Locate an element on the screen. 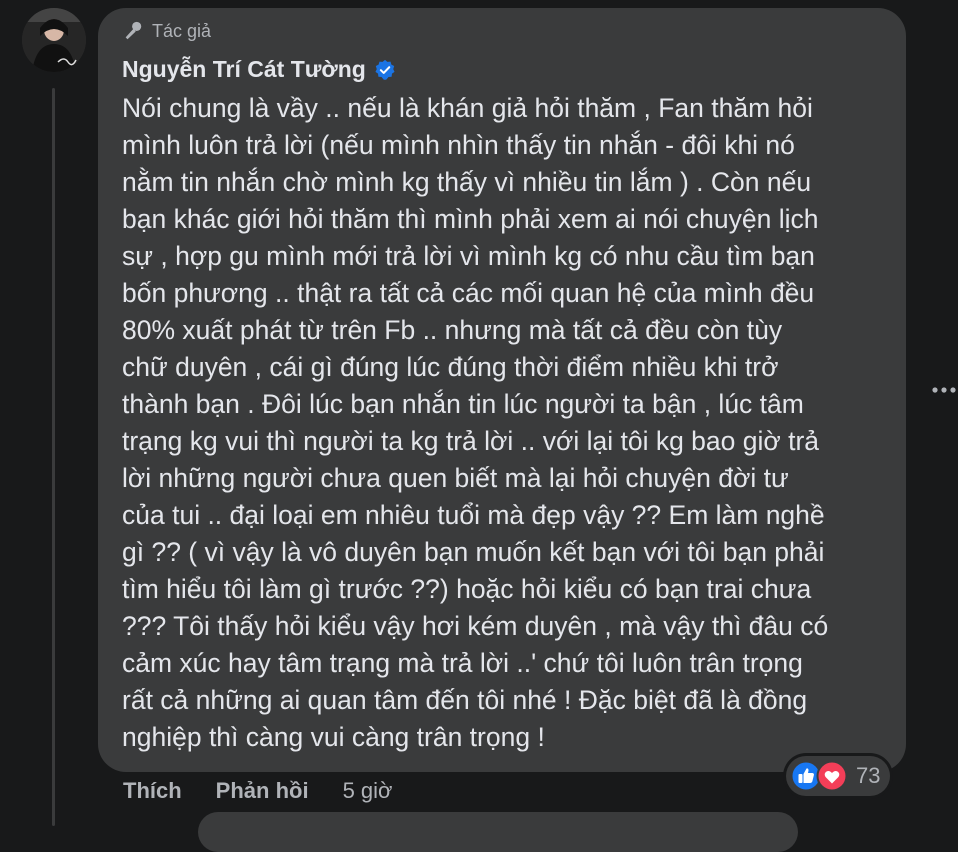 The height and width of the screenshot is (852, 958). comment-actions: Thích Phản hồi 5 giờ is located at coordinates (257, 791).